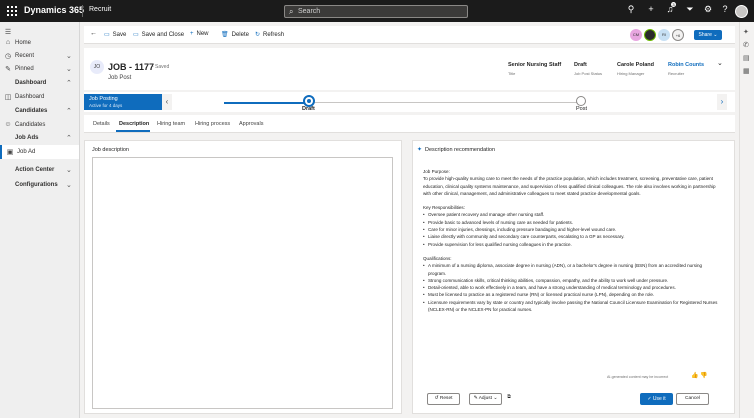 This screenshot has height=418, width=754. Describe the element at coordinates (39, 56) in the screenshot. I see `nav-item-recent: ◷ Recent ⌄` at that location.